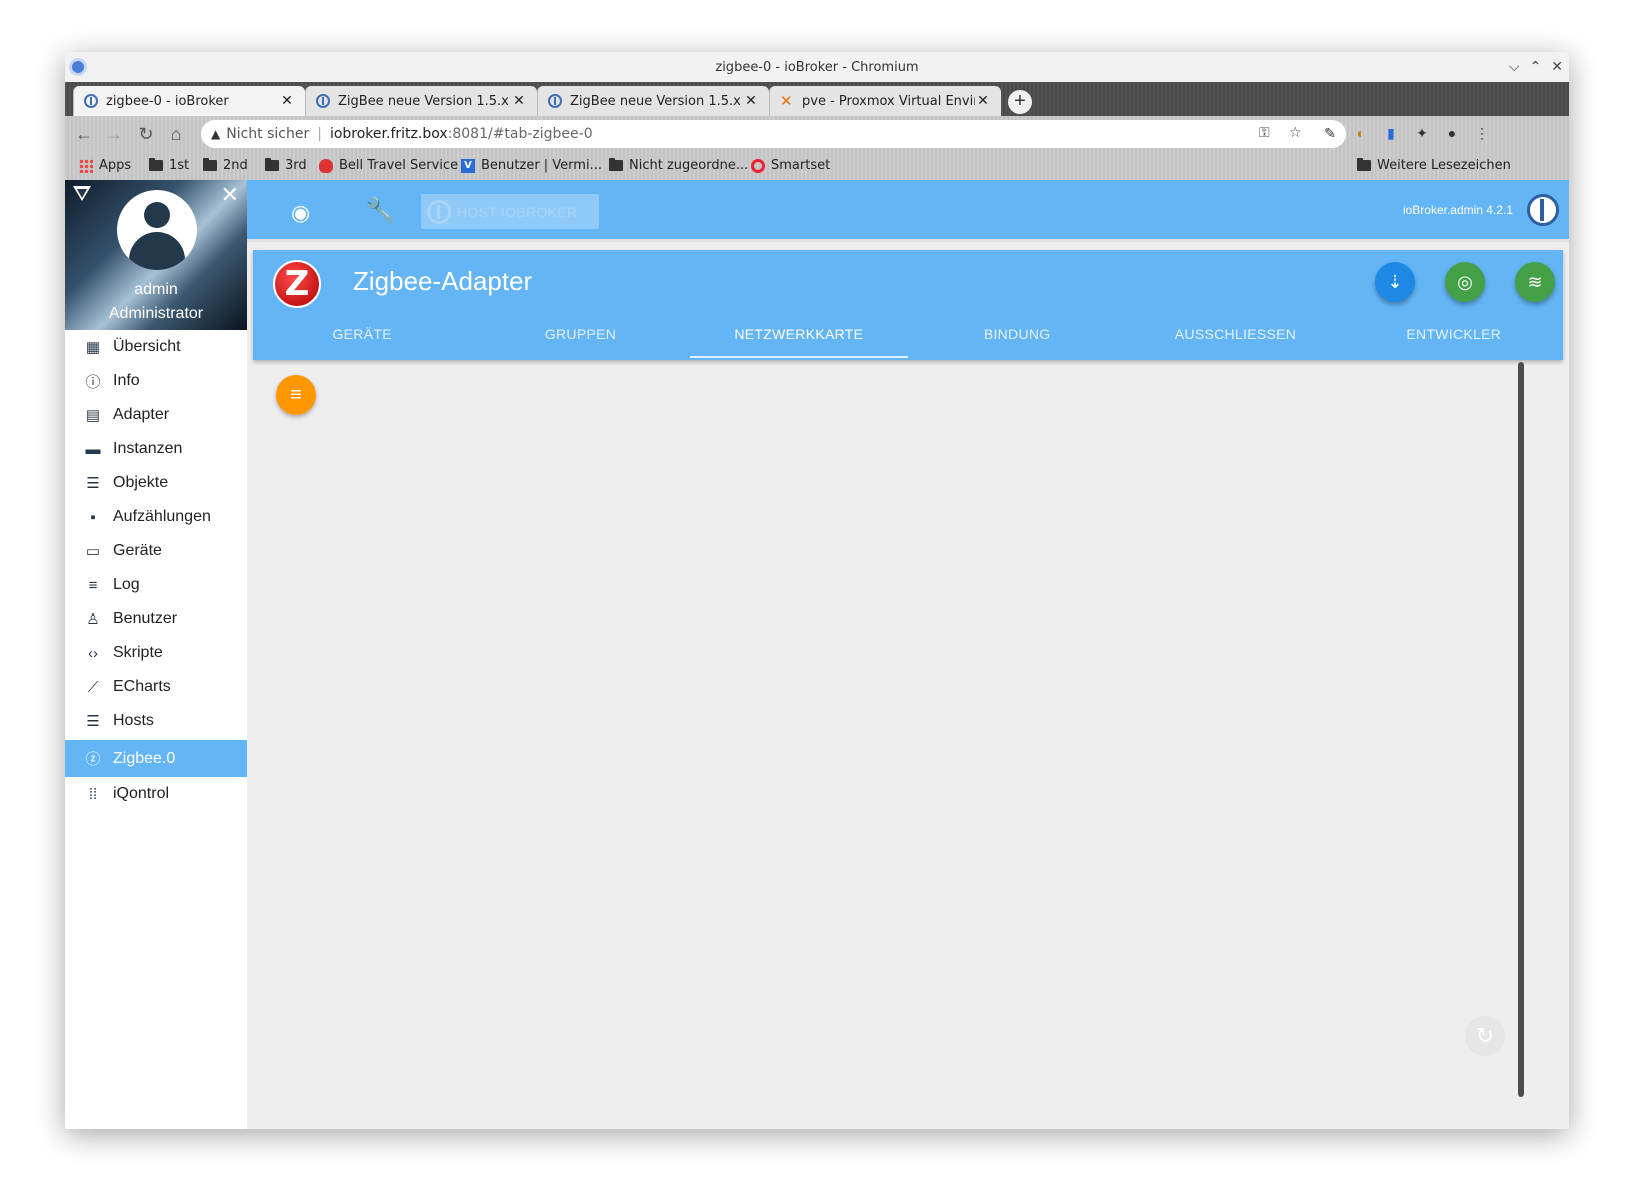  What do you see at coordinates (443, 281) in the screenshot?
I see `adapter-title: Zigbee-Adapter` at bounding box center [443, 281].